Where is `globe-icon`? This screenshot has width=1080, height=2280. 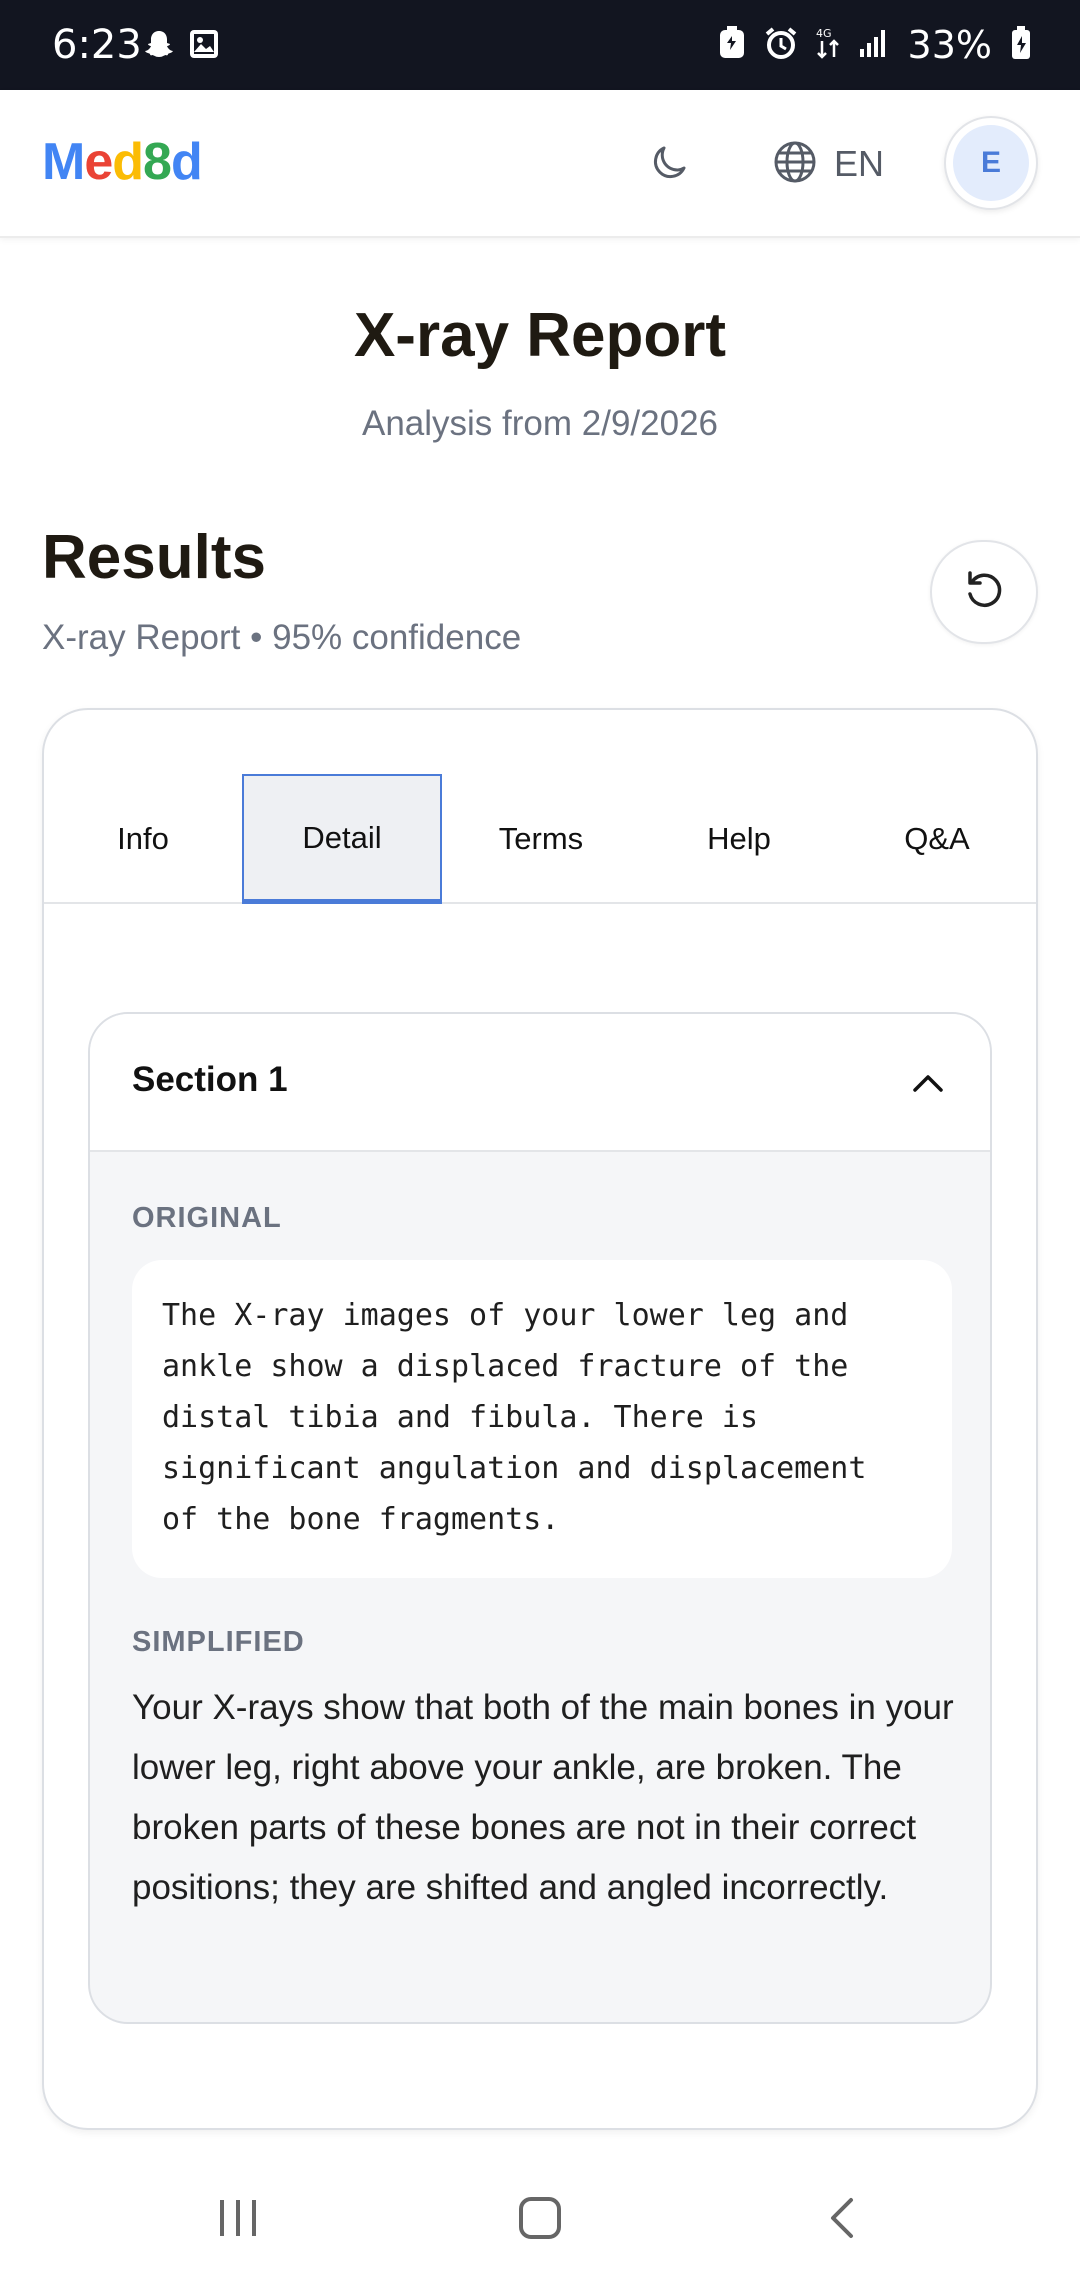 globe-icon is located at coordinates (795, 164).